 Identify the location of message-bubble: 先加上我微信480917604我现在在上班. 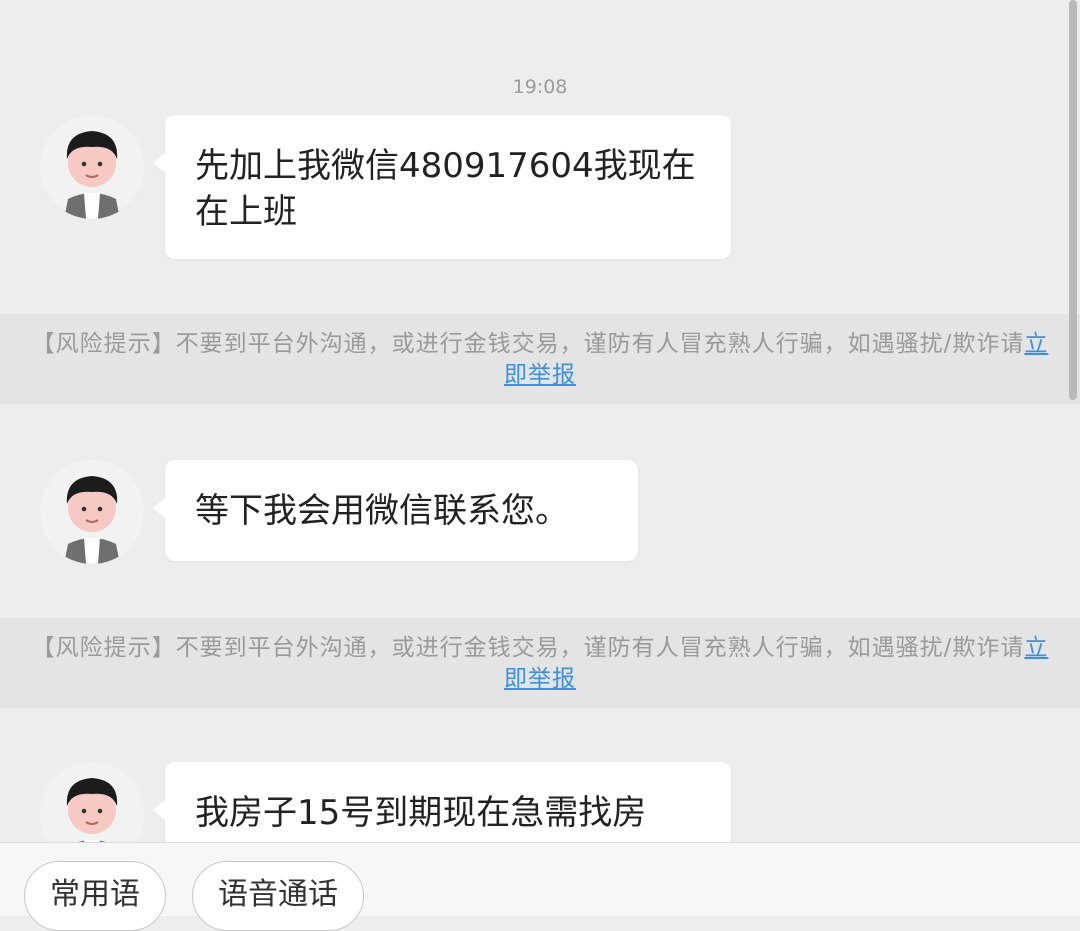
(442, 187).